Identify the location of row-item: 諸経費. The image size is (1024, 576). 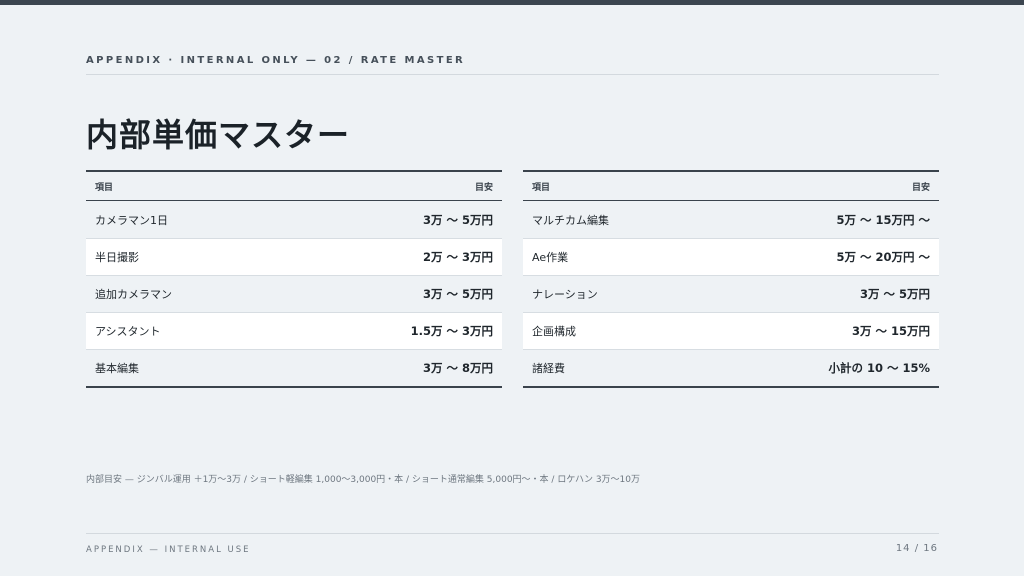
(548, 368).